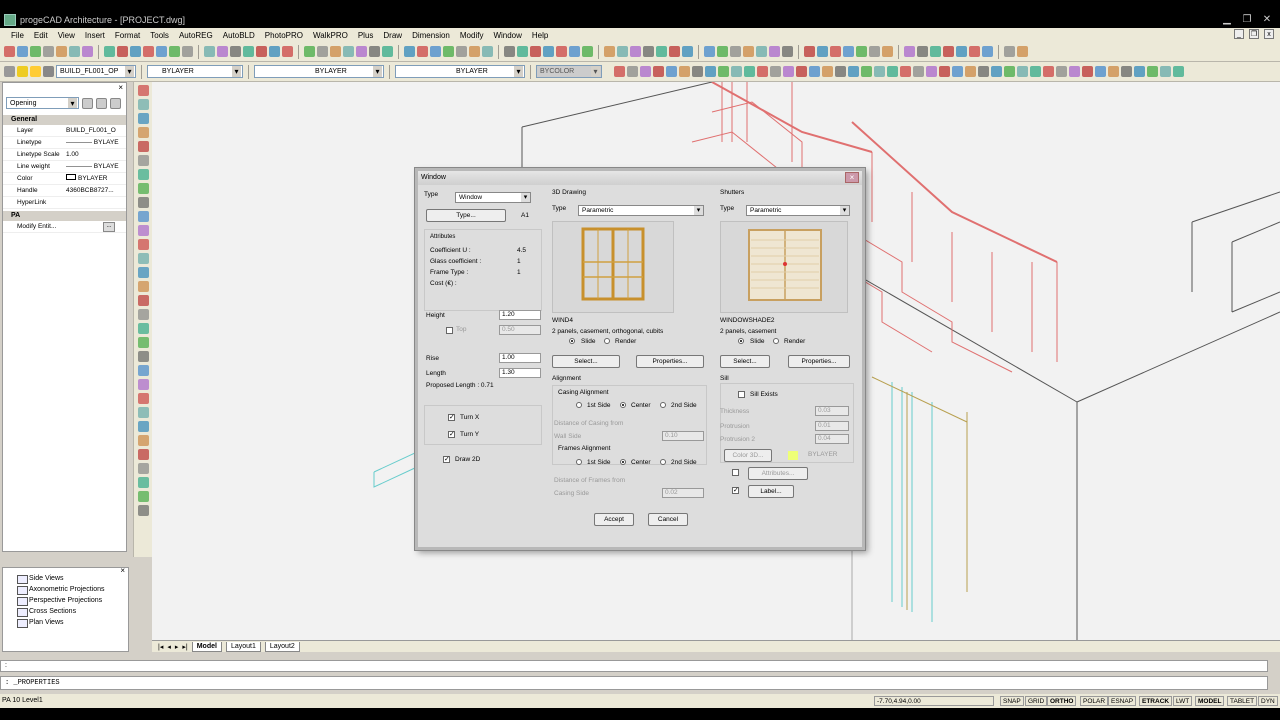 This screenshot has width=1280, height=720. What do you see at coordinates (169, 647) in the screenshot?
I see `tab-prev-icon: ◂` at bounding box center [169, 647].